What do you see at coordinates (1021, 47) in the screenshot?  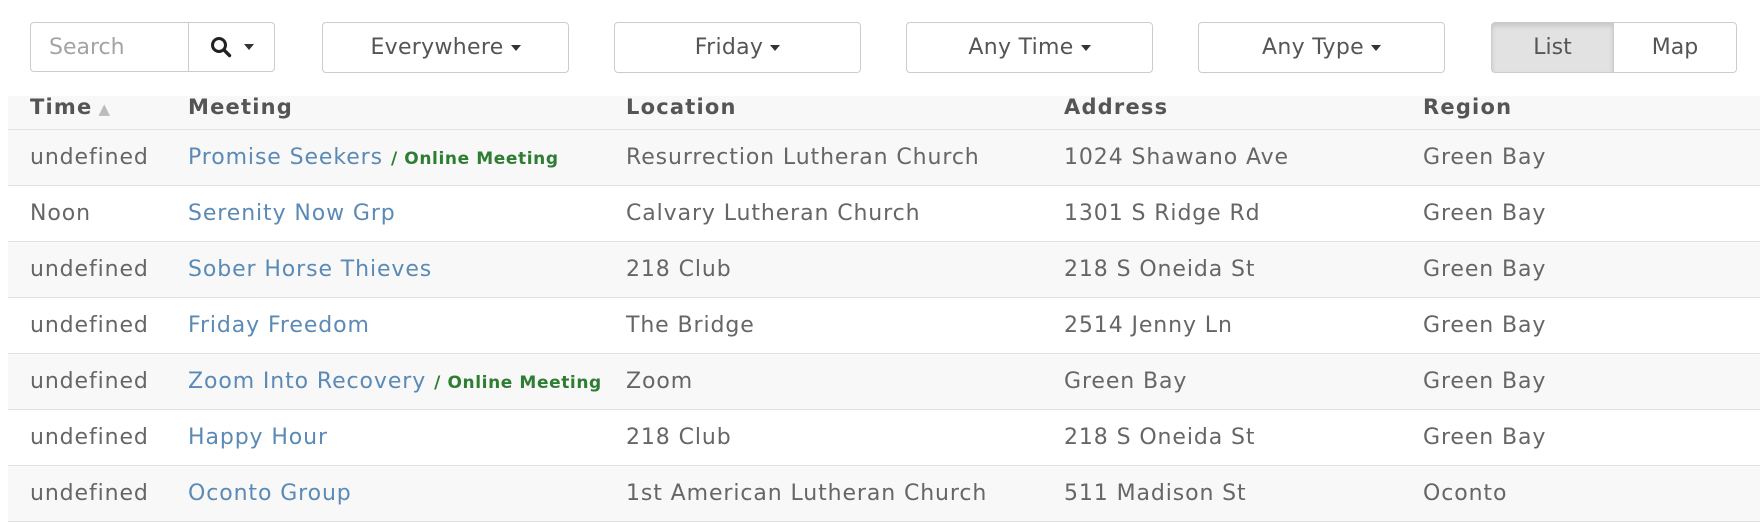 I see `time-dropdown-label: Any Time` at bounding box center [1021, 47].